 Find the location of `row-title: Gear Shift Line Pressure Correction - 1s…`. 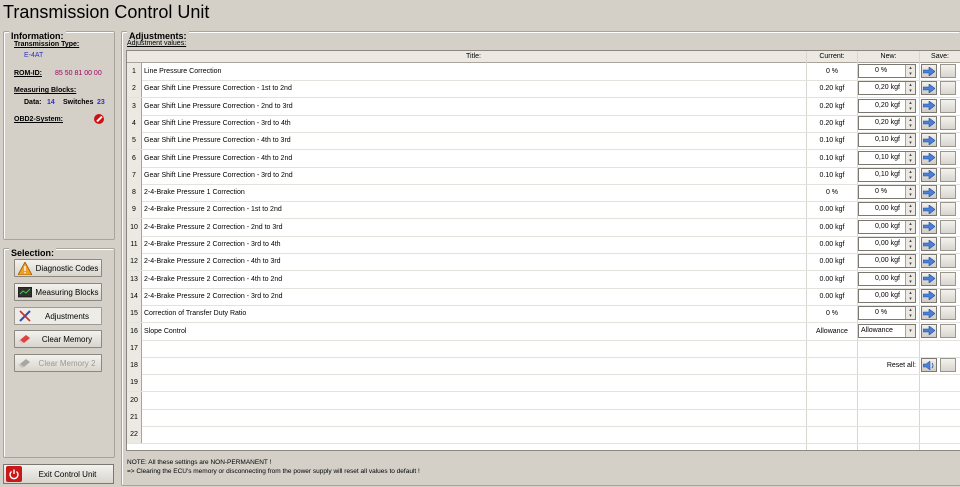

row-title: Gear Shift Line Pressure Correction - 1s… is located at coordinates (218, 89).